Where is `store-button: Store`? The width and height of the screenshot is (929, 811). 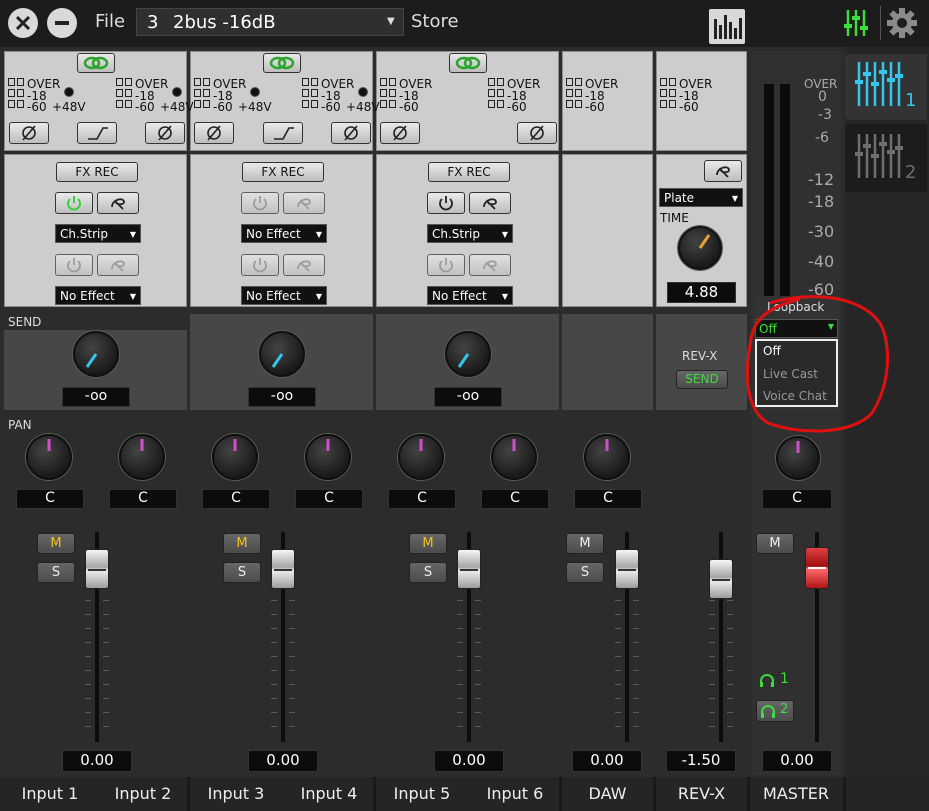 store-button: Store is located at coordinates (435, 21).